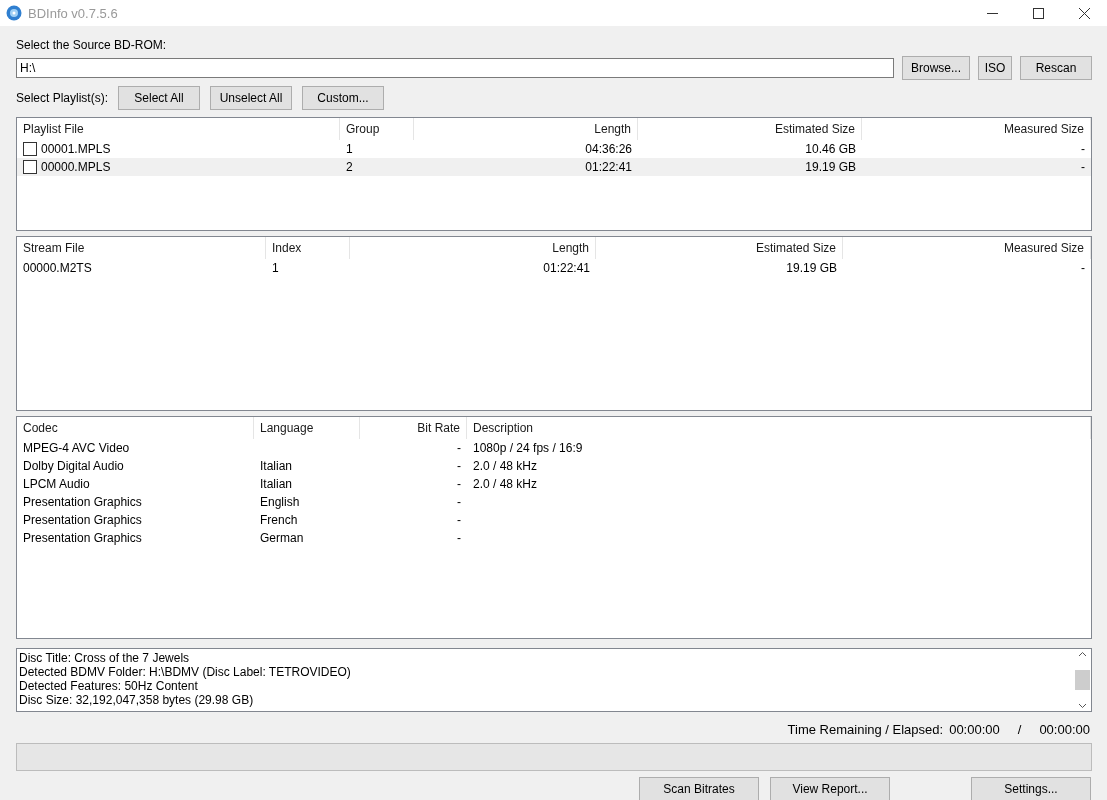 The image size is (1107, 800). What do you see at coordinates (62, 98) in the screenshot?
I see `playlist-label: Select Playlist(s):` at bounding box center [62, 98].